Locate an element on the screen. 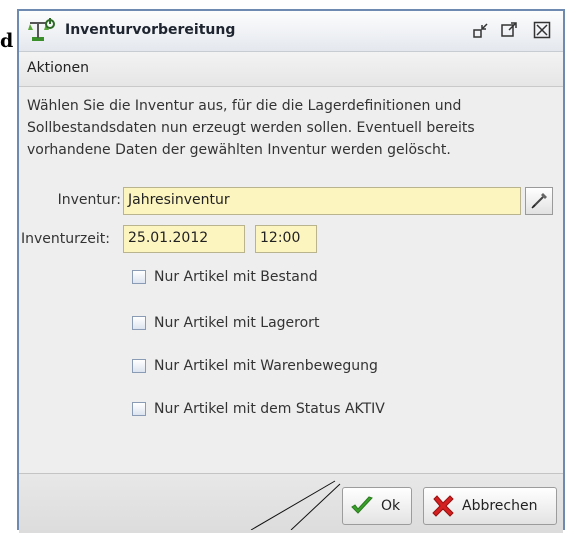  callout-lines is located at coordinates (295, 505).